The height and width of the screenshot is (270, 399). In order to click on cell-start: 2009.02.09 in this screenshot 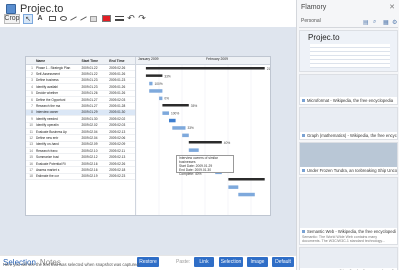, I will do `click(89, 144)`.